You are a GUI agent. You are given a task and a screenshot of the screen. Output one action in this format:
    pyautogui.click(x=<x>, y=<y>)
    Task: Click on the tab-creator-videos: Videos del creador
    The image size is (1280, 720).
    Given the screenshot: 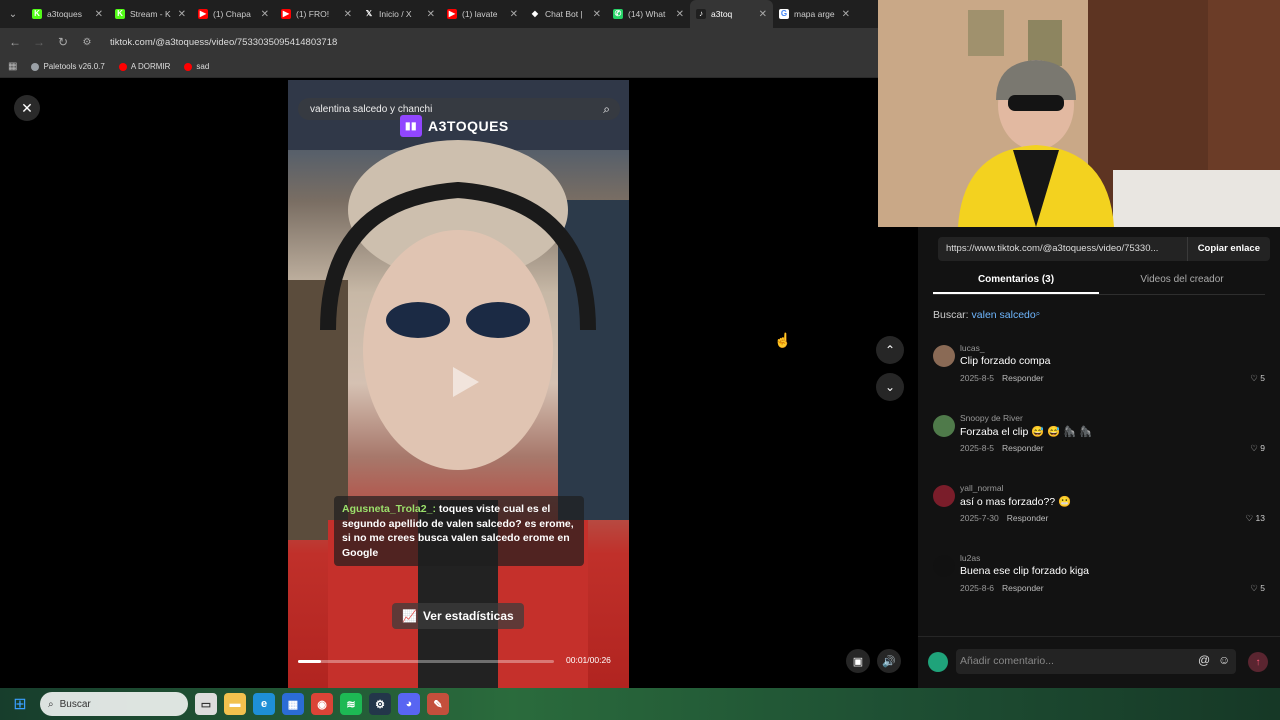 What is the action you would take?
    pyautogui.click(x=1182, y=280)
    